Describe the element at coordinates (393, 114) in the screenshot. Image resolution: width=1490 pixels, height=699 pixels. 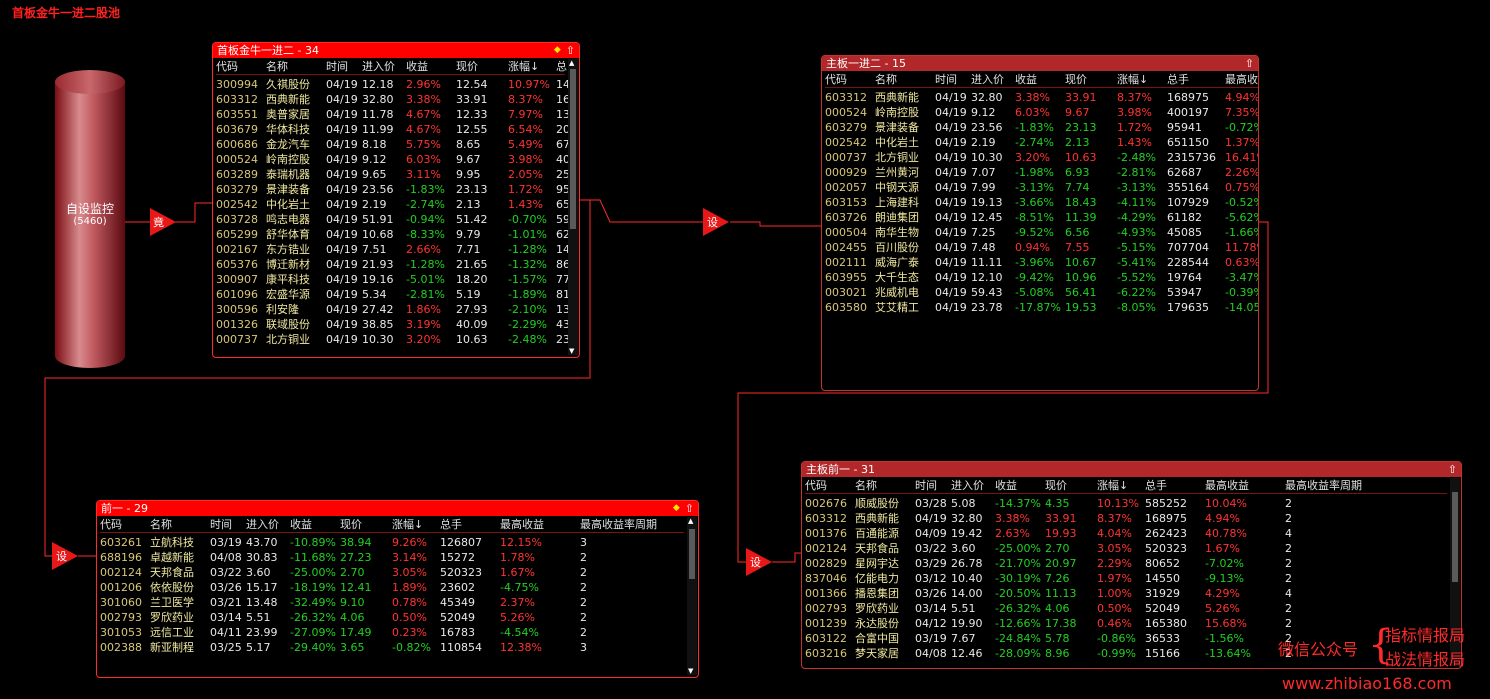
I see `table-row: 603551 奥普家居 04/19 11.78 4.67% 12.33 7.97% 13` at that location.